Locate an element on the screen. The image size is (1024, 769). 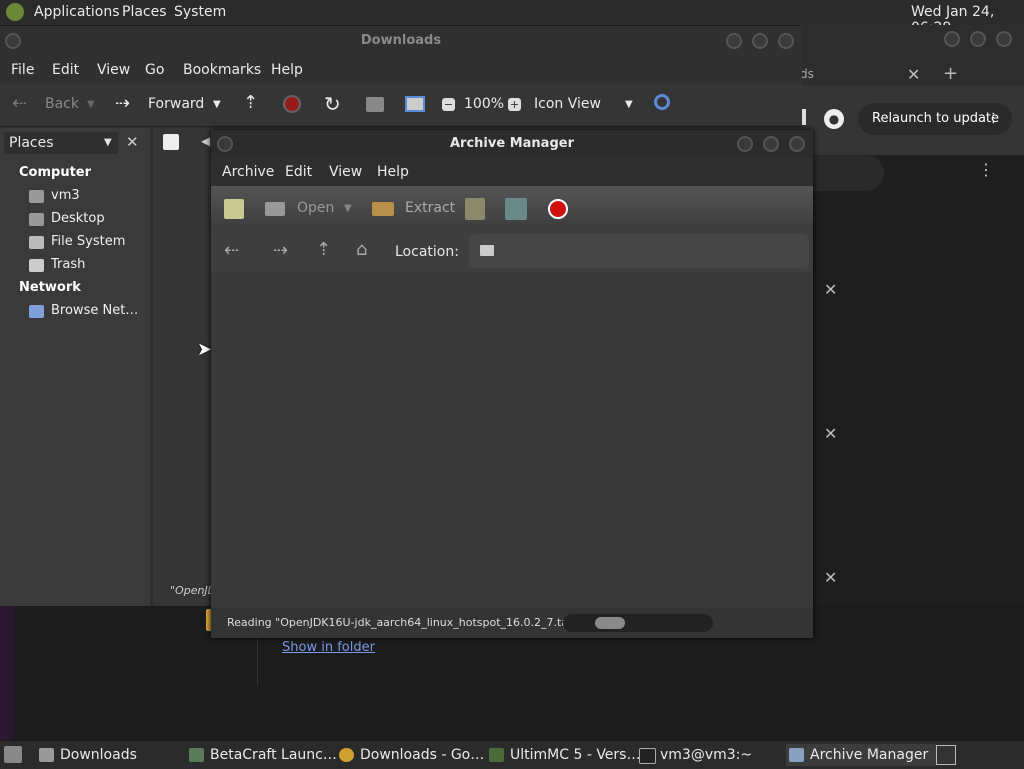
am-up-icon: ⇡ is located at coordinates (323, 249).